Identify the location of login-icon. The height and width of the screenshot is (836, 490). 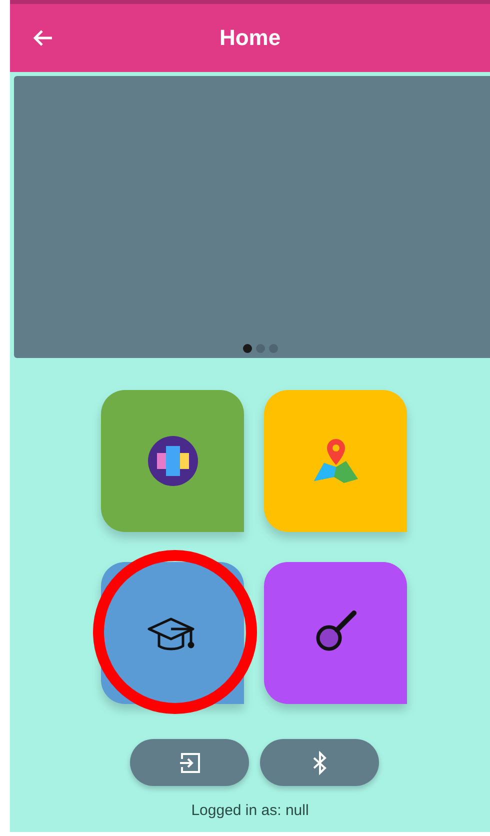
(190, 762).